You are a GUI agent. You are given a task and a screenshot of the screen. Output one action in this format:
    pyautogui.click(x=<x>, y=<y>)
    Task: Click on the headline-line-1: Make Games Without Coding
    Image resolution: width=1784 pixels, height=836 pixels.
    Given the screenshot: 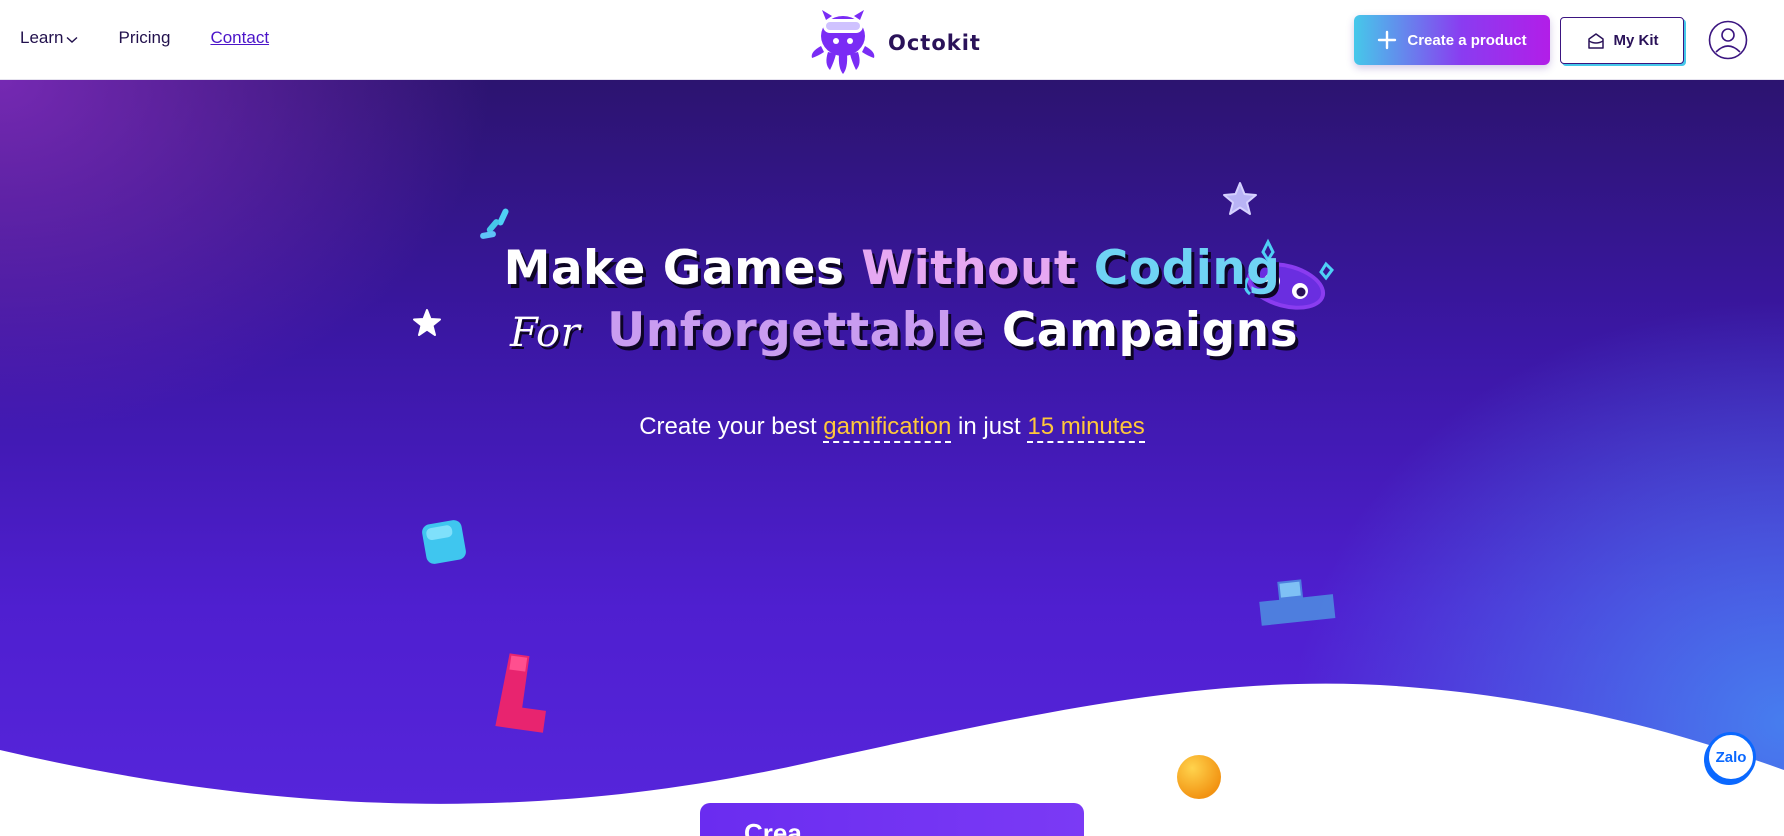 What is the action you would take?
    pyautogui.click(x=892, y=269)
    